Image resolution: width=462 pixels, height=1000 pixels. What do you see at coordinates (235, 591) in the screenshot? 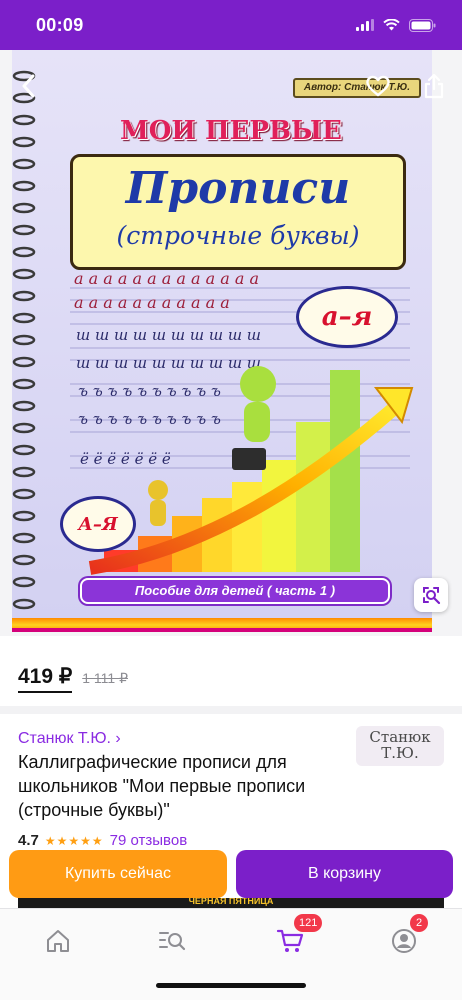
I see `cover-footer-banner: Пособие для детей ( часть 1 )` at bounding box center [235, 591].